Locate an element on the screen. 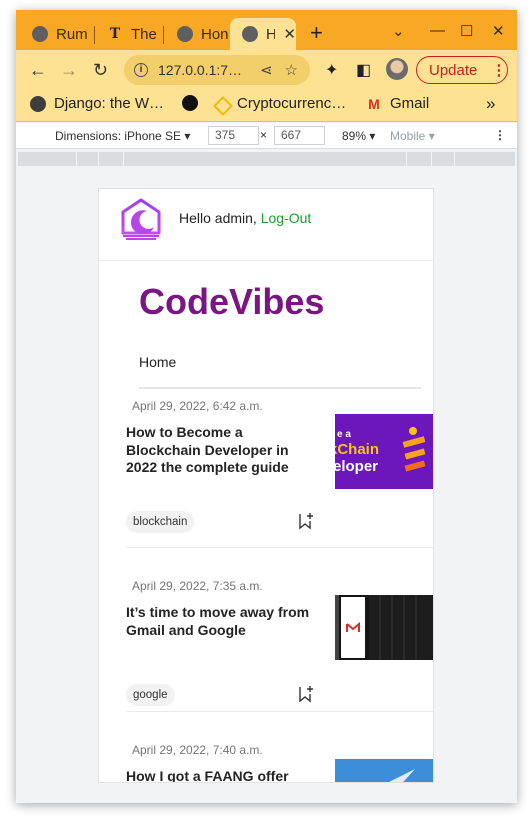 This screenshot has width=532, height=835. thumb-text: eloper is located at coordinates (356, 466).